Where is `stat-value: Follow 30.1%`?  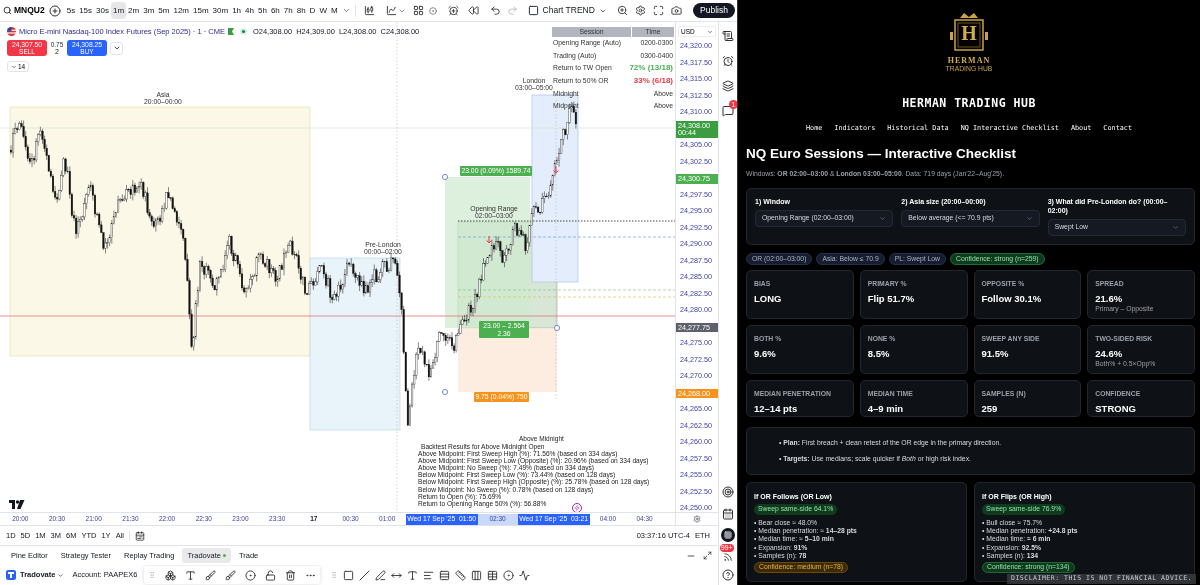 stat-value: Follow 30.1% is located at coordinates (1012, 298).